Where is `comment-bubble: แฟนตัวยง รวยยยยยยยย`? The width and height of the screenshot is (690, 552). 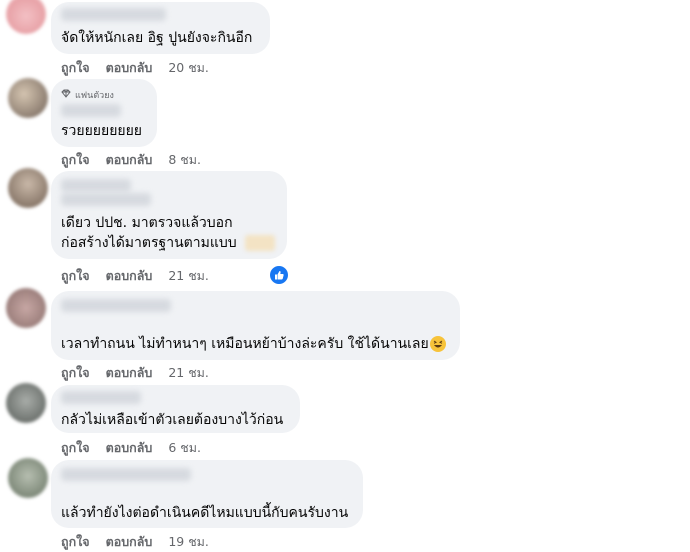 comment-bubble: แฟนตัวยง รวยยยยยยยย is located at coordinates (104, 113).